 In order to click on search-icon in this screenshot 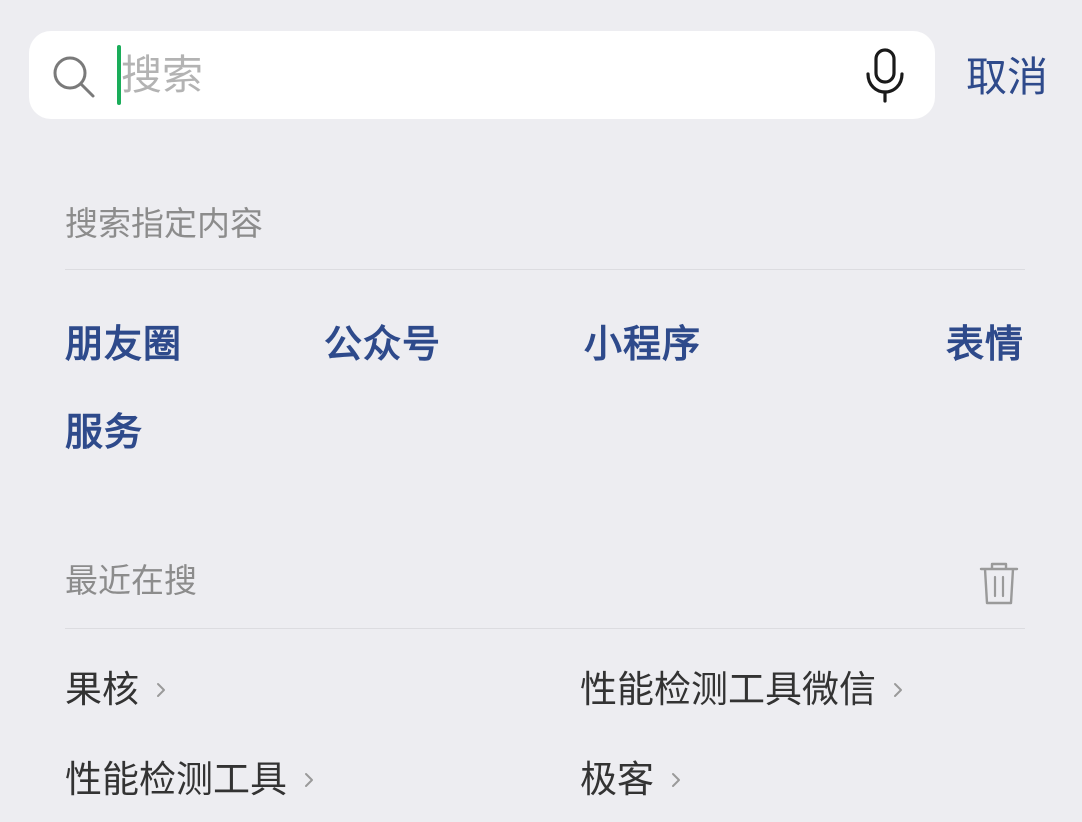, I will do `click(74, 77)`.